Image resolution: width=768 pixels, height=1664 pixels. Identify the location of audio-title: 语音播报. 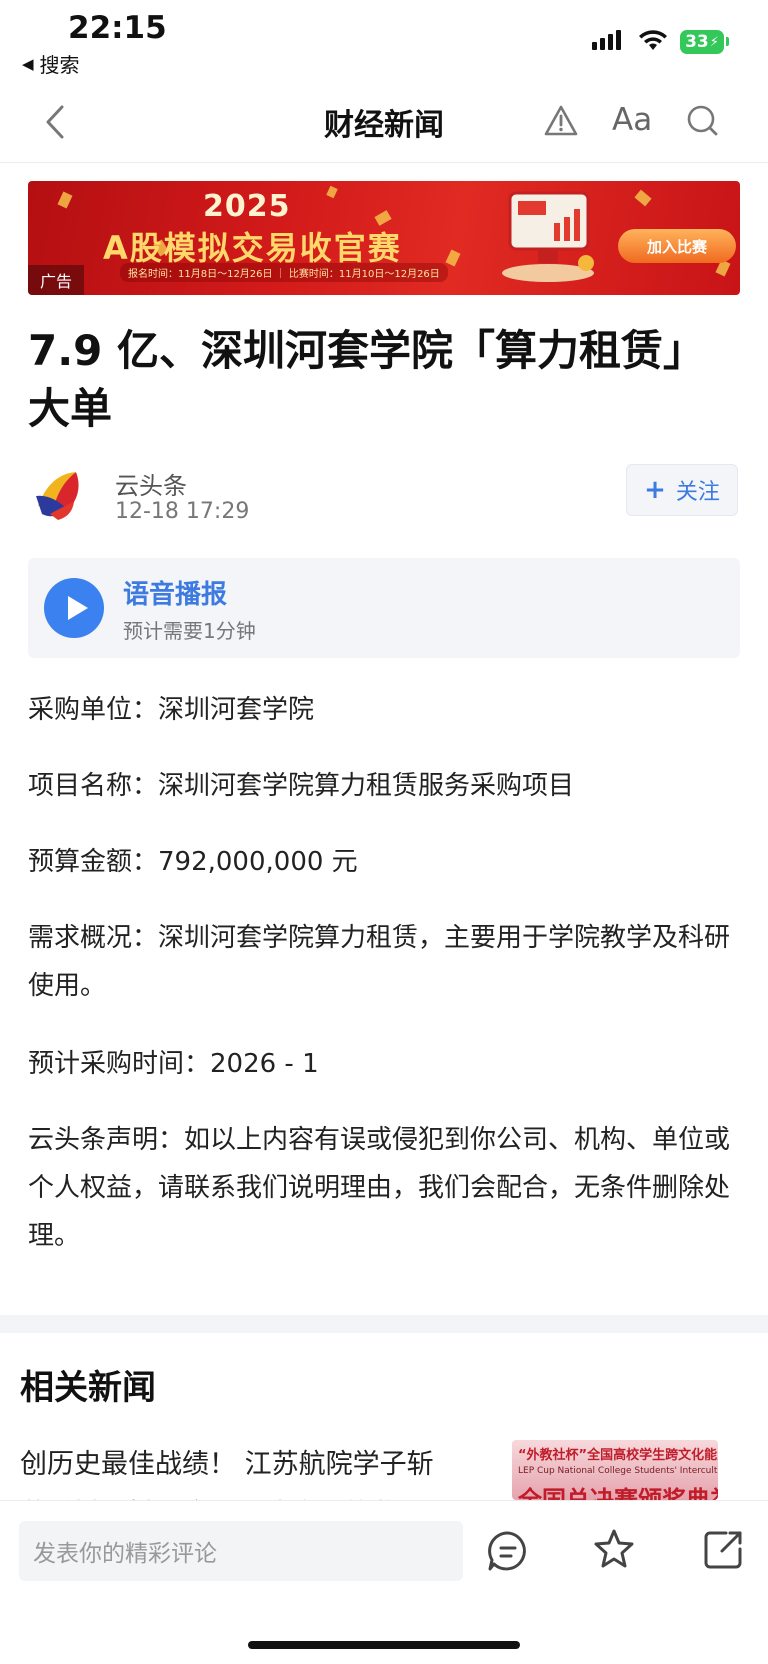
(175, 595).